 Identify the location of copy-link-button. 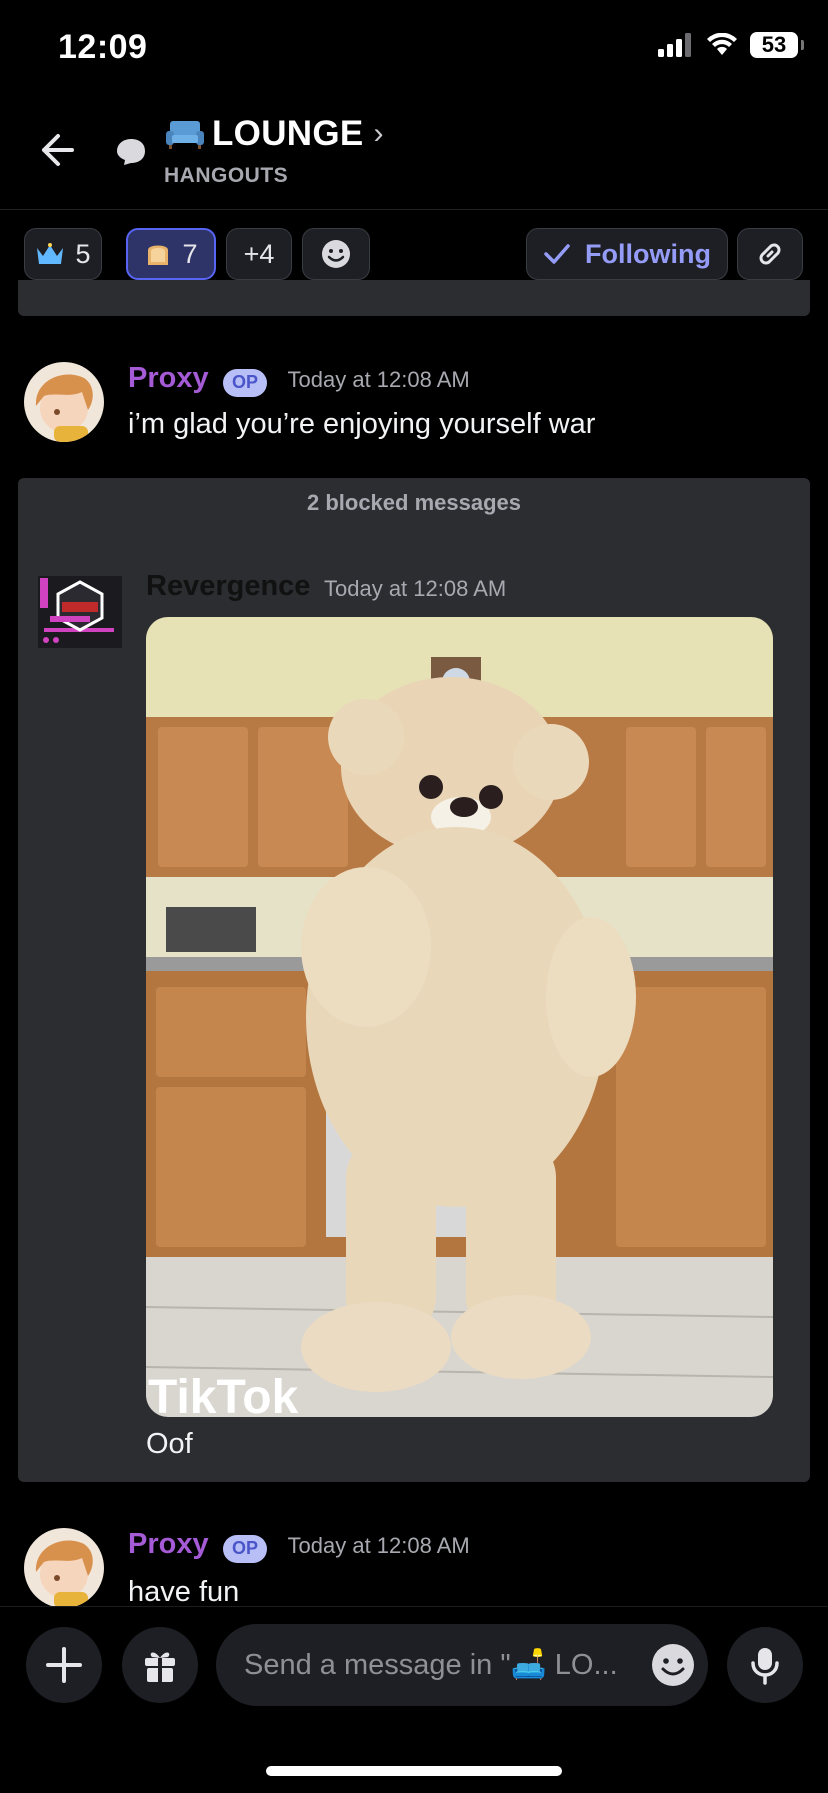
(770, 254).